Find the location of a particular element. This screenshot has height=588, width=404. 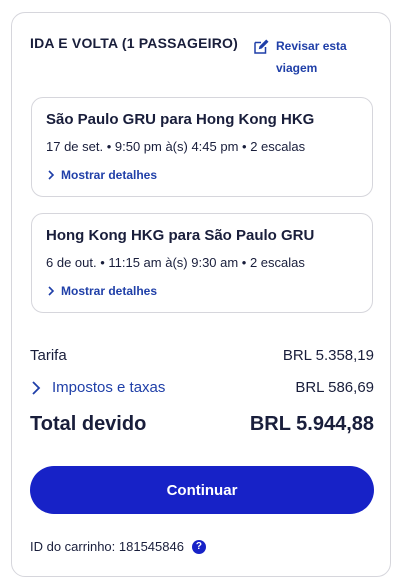

leg-route: São Paulo GRU para Hong Kong HKG is located at coordinates (180, 119).